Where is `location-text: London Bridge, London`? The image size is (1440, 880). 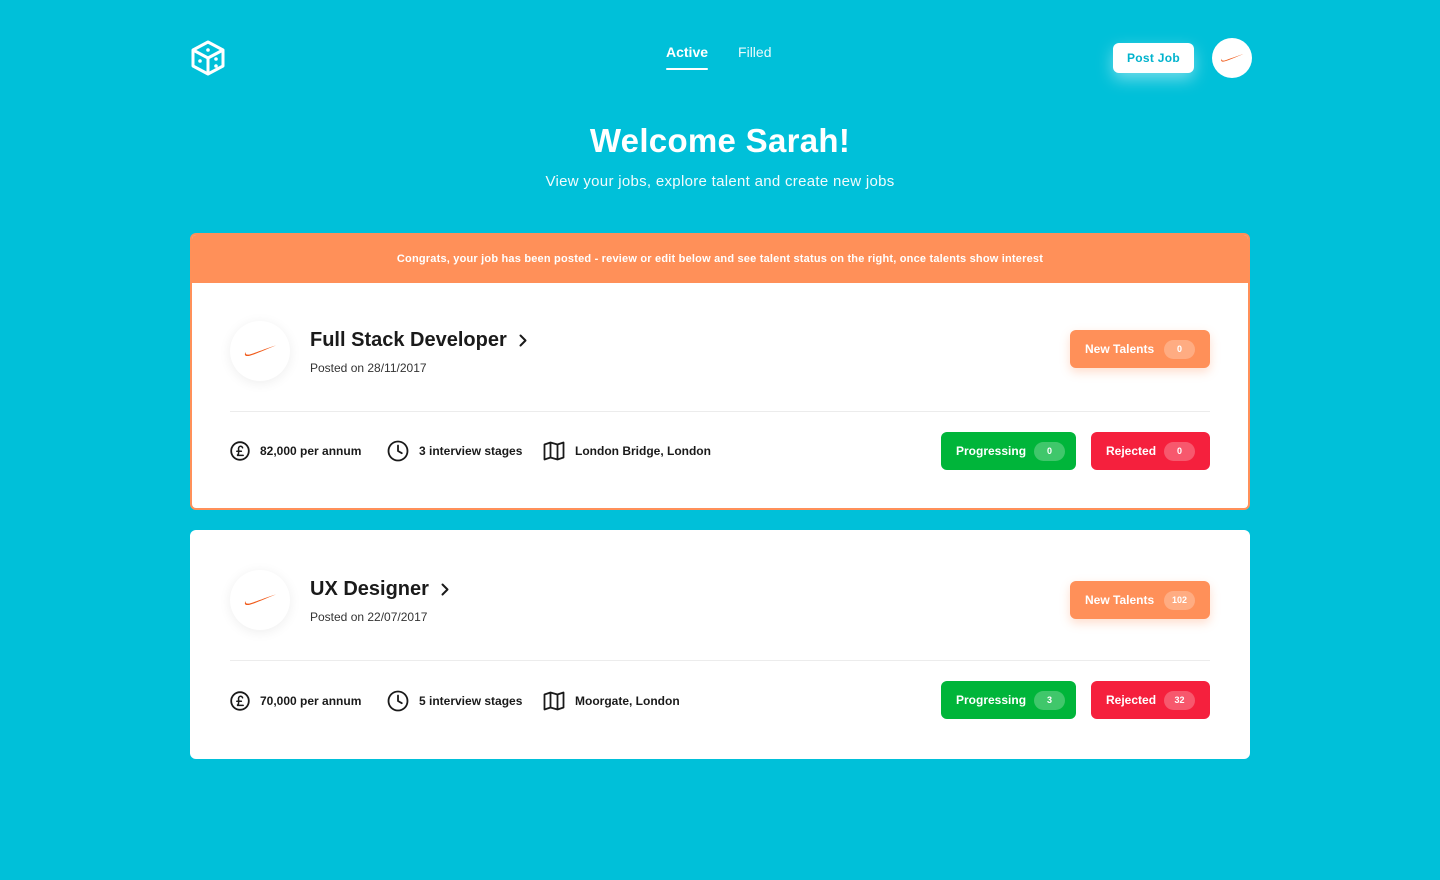 location-text: London Bridge, London is located at coordinates (643, 451).